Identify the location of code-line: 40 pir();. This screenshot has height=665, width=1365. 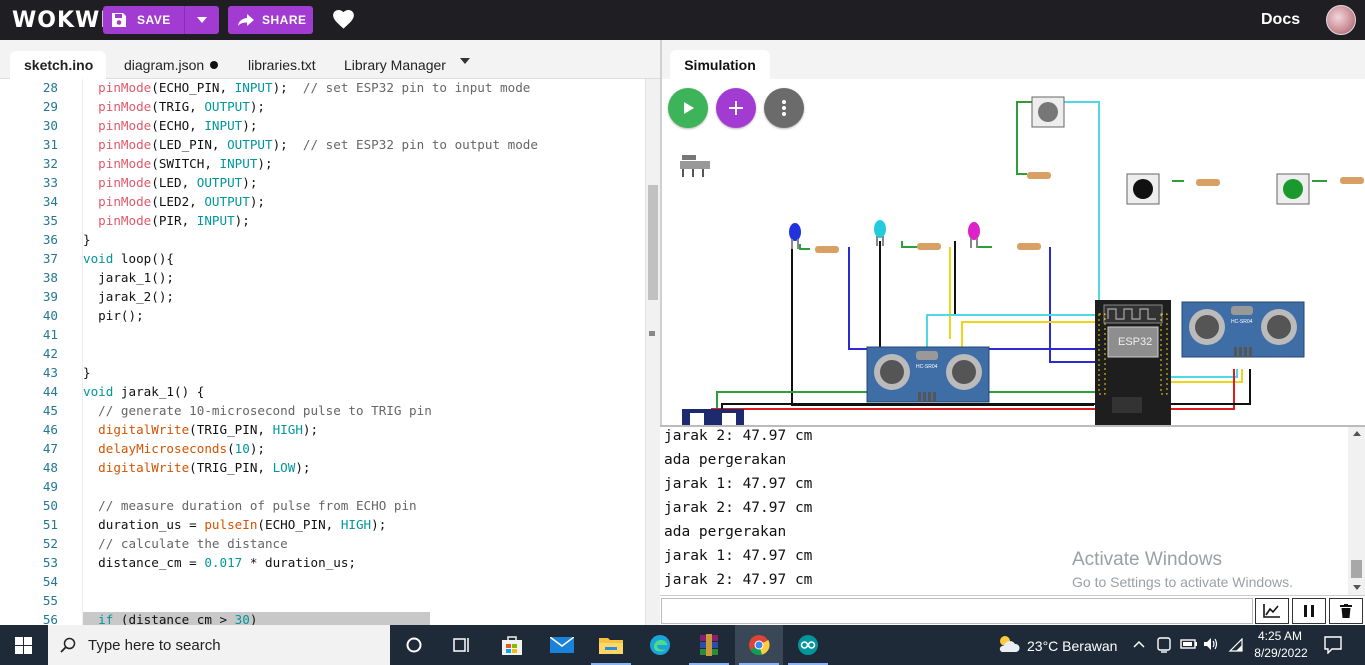
(322, 317).